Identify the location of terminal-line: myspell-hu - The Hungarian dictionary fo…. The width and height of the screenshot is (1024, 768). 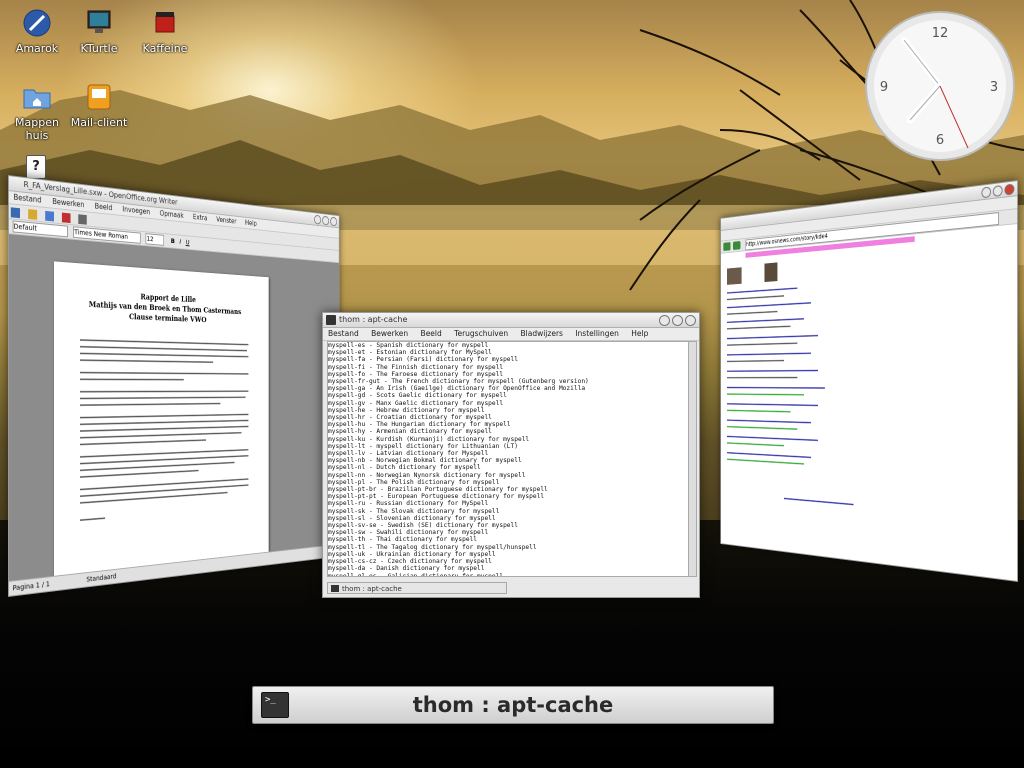
(419, 425).